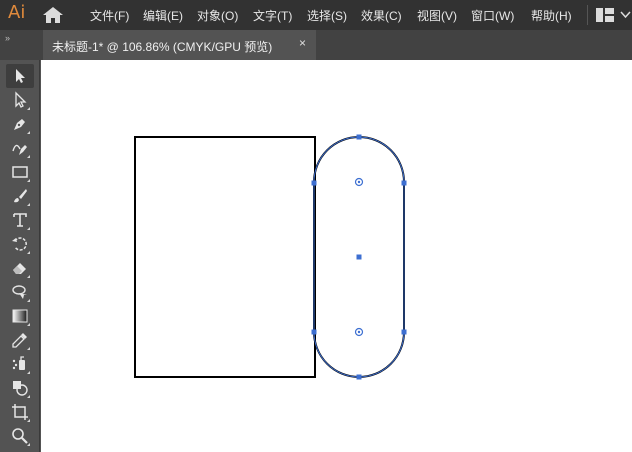  I want to click on workspace-switcher-icon, so click(605, 15).